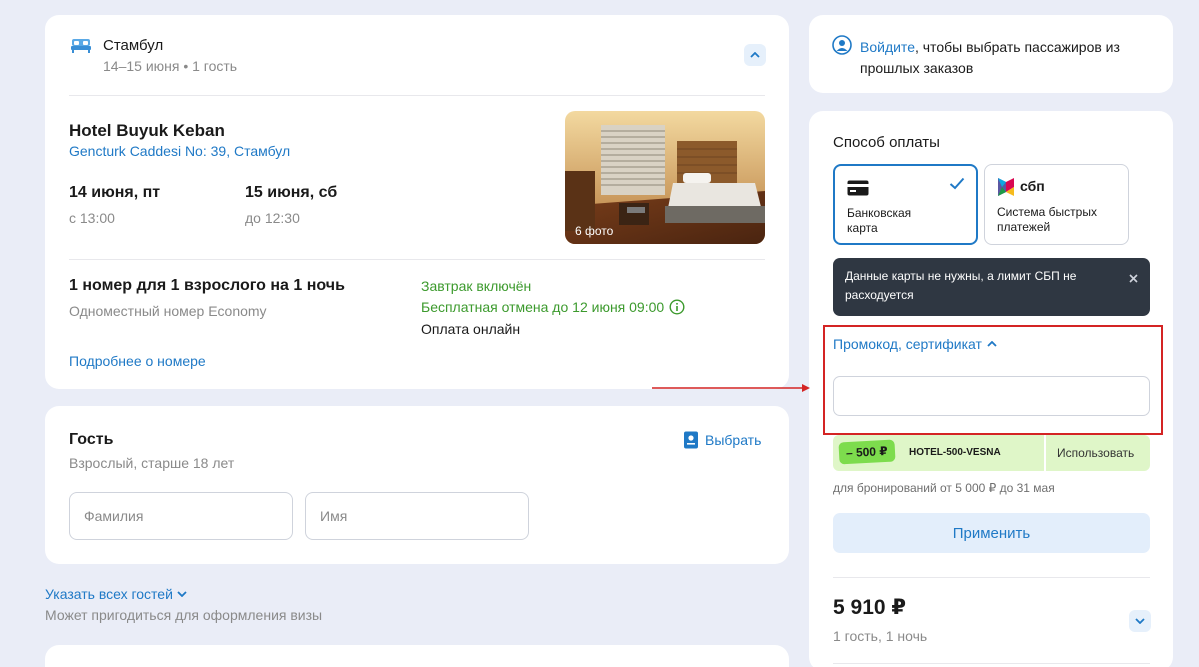 This screenshot has height=667, width=1199. I want to click on check-icon, so click(957, 185).